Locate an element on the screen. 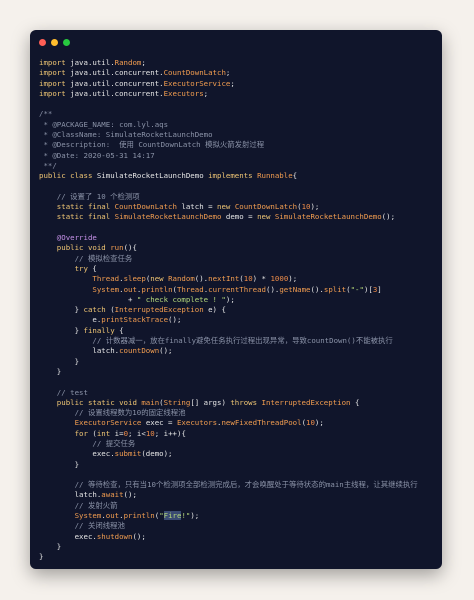 The height and width of the screenshot is (600, 474). code-token: SimulateRocketLaunchDemo is located at coordinates (152, 176).